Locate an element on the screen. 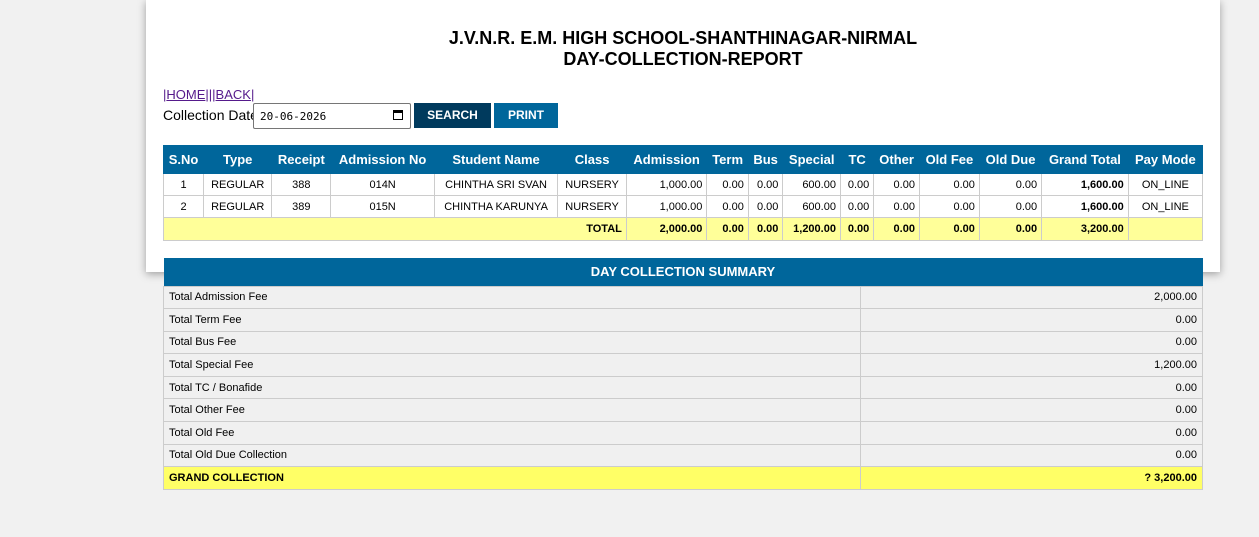  summary-label: Total TC / Bonafide is located at coordinates (512, 387).